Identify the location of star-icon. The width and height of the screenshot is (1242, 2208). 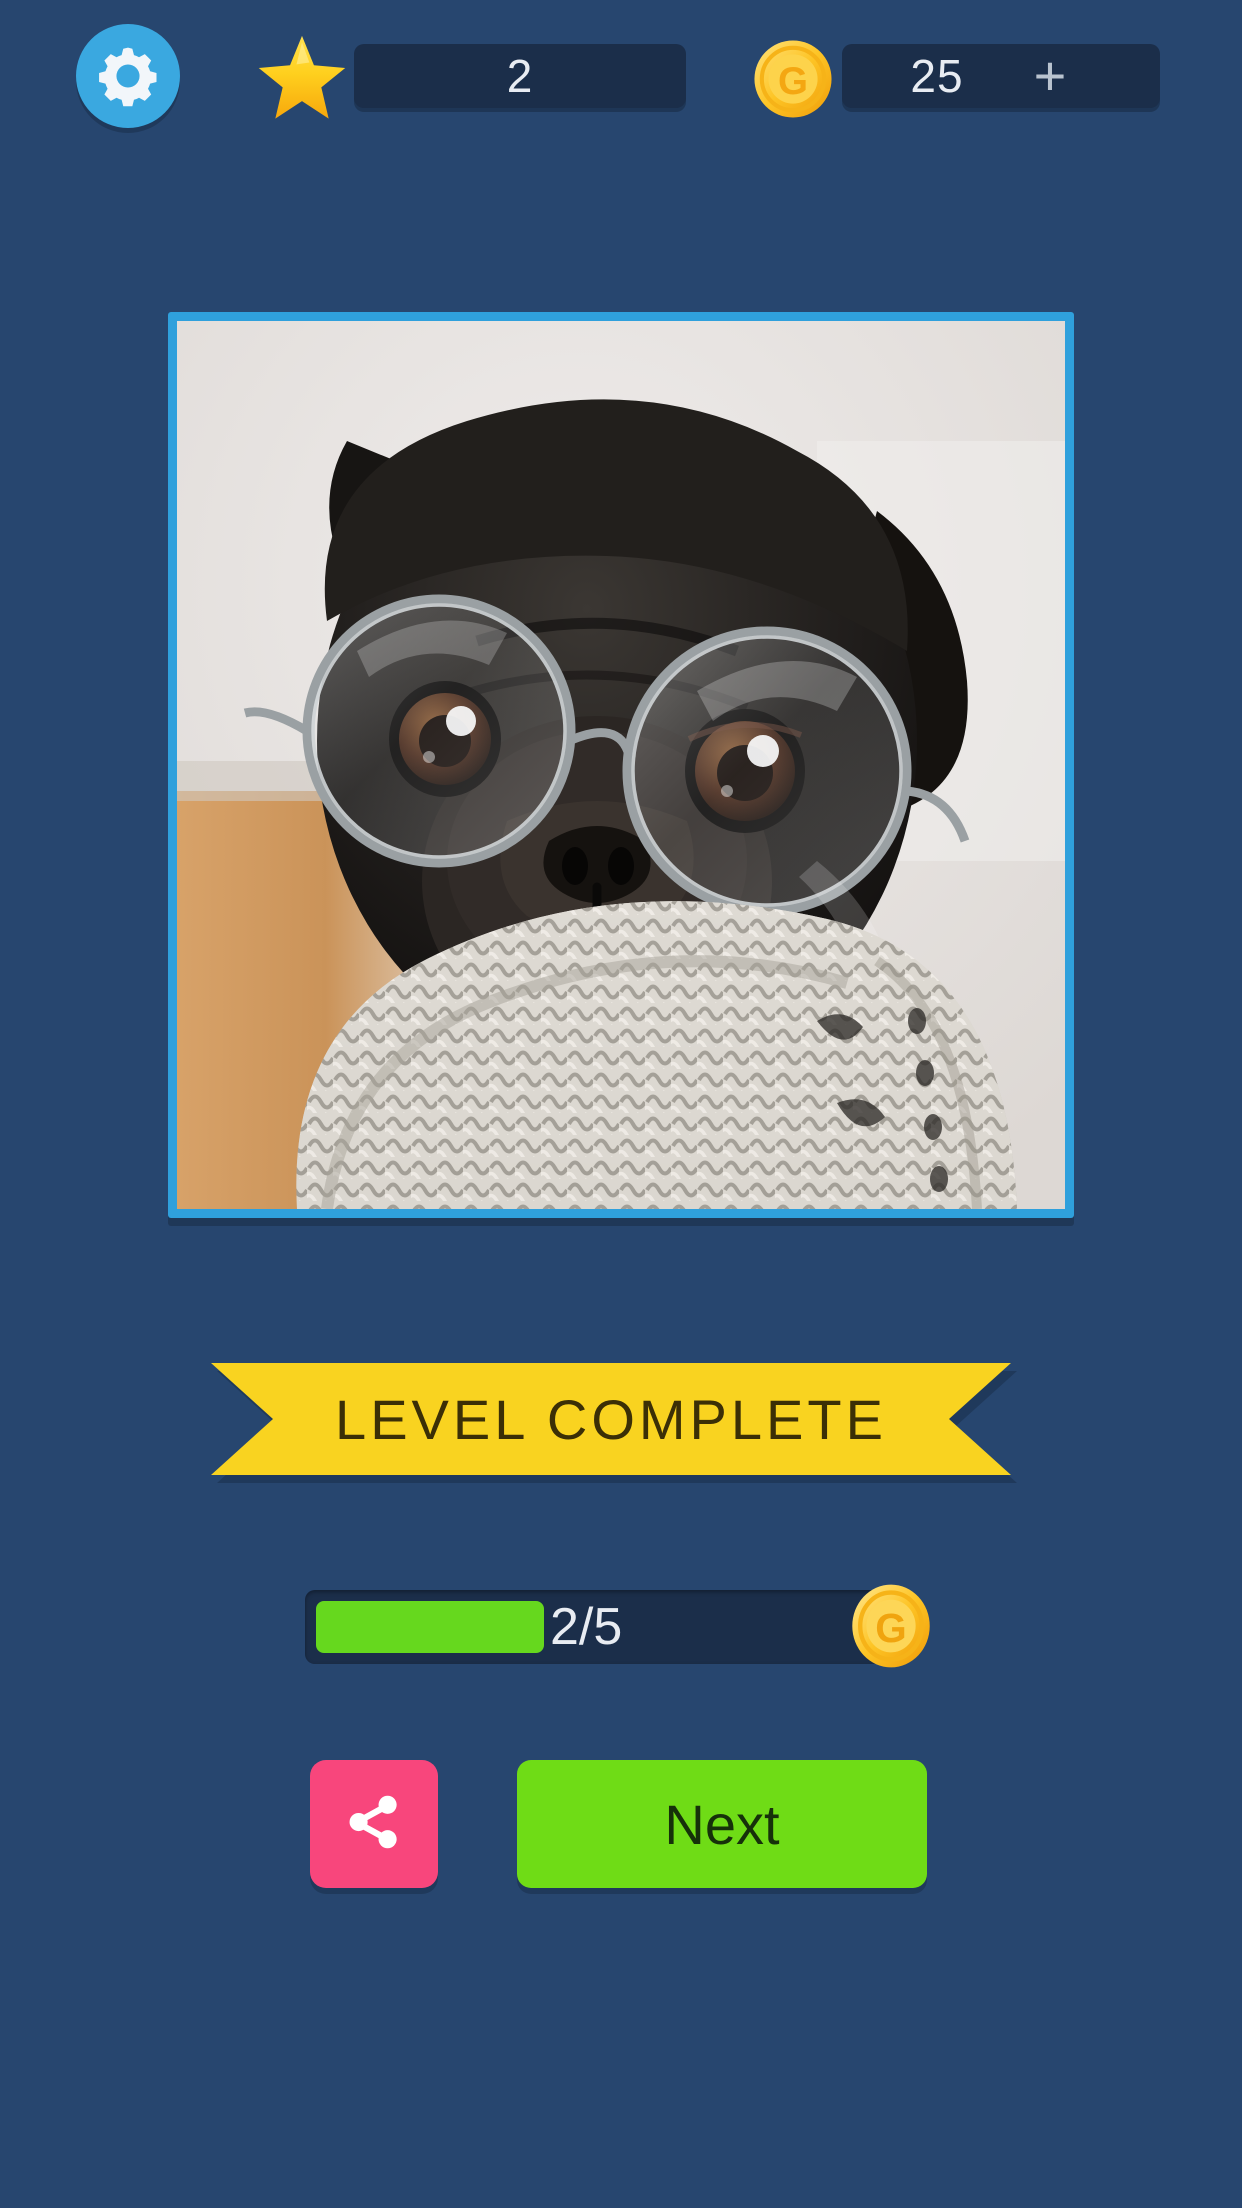
(302, 78).